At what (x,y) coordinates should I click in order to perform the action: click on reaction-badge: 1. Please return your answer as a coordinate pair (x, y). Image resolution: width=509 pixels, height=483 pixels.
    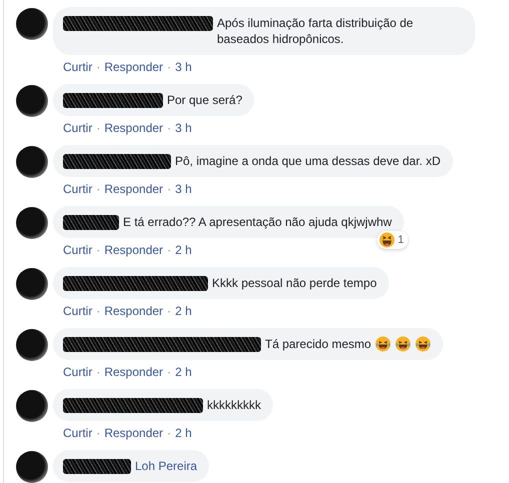
    Looking at the image, I should click on (392, 240).